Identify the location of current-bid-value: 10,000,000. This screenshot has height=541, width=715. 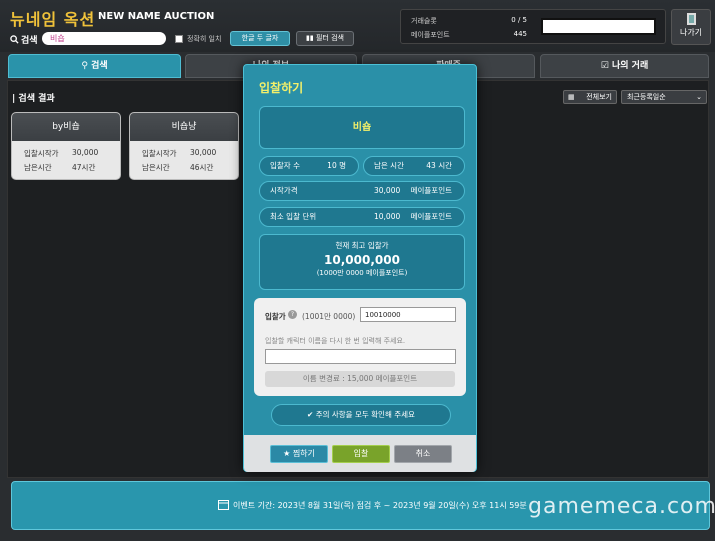
(362, 260).